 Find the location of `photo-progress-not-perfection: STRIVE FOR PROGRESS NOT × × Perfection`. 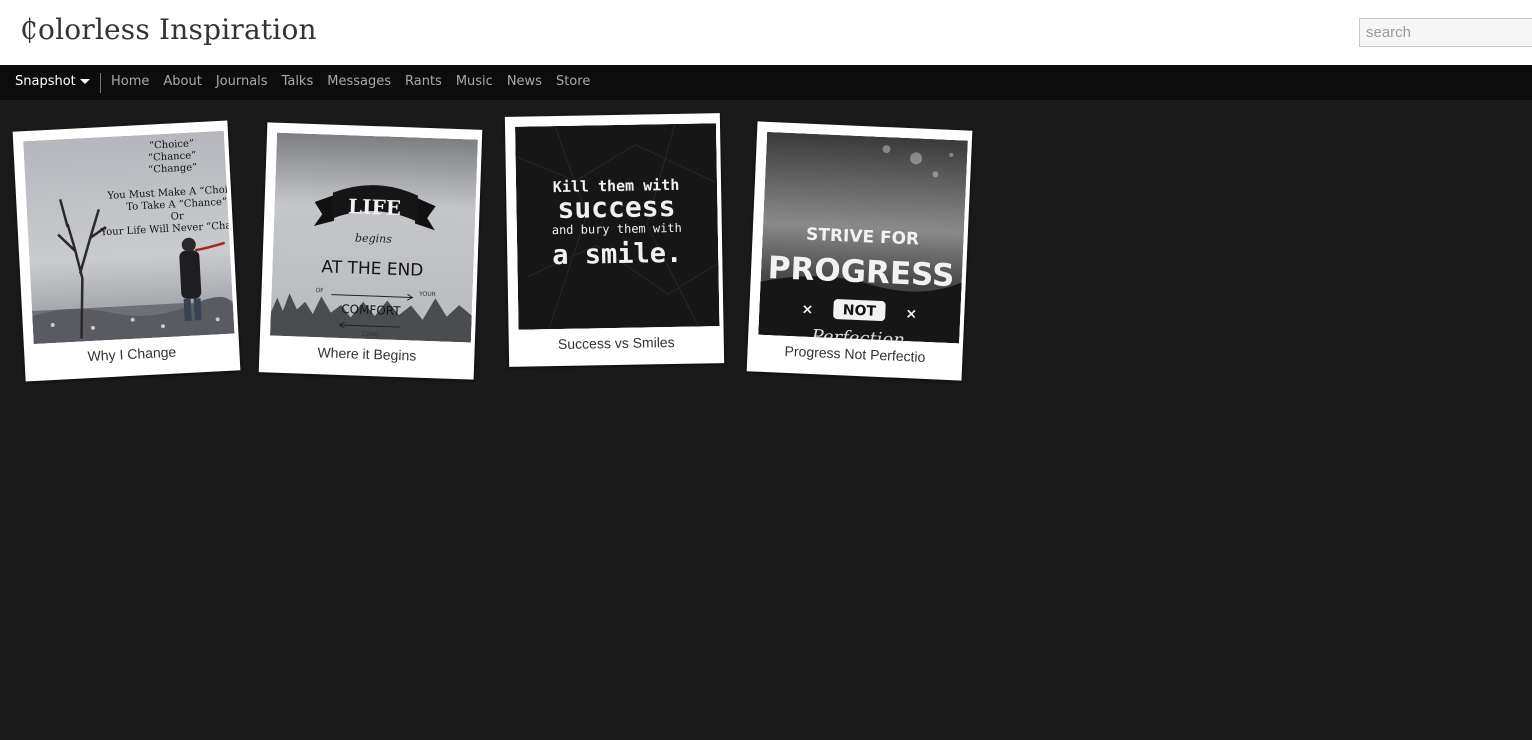

photo-progress-not-perfection: STRIVE FOR PROGRESS NOT × × Perfection is located at coordinates (863, 237).